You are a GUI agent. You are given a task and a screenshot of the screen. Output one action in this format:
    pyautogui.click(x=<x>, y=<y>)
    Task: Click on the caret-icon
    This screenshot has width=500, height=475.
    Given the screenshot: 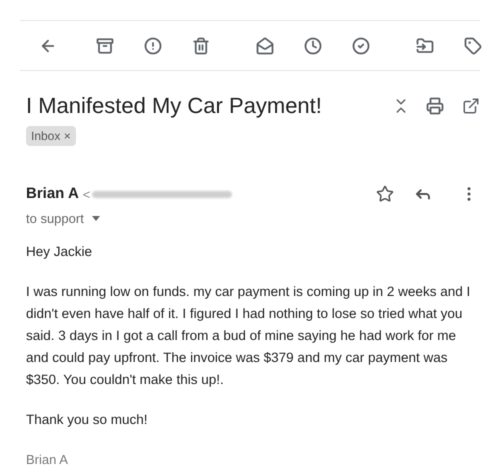 What is the action you would take?
    pyautogui.click(x=96, y=218)
    